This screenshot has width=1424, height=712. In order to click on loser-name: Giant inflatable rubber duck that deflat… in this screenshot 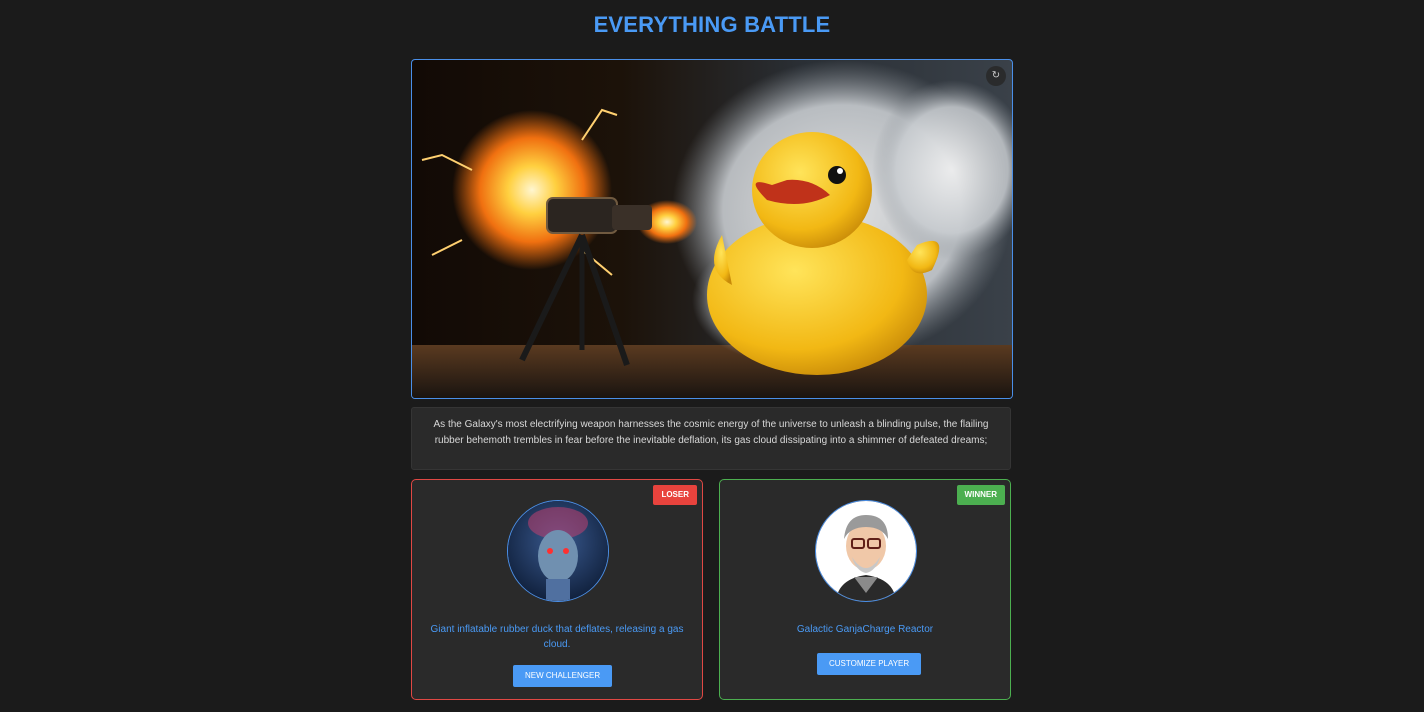, I will do `click(557, 637)`.